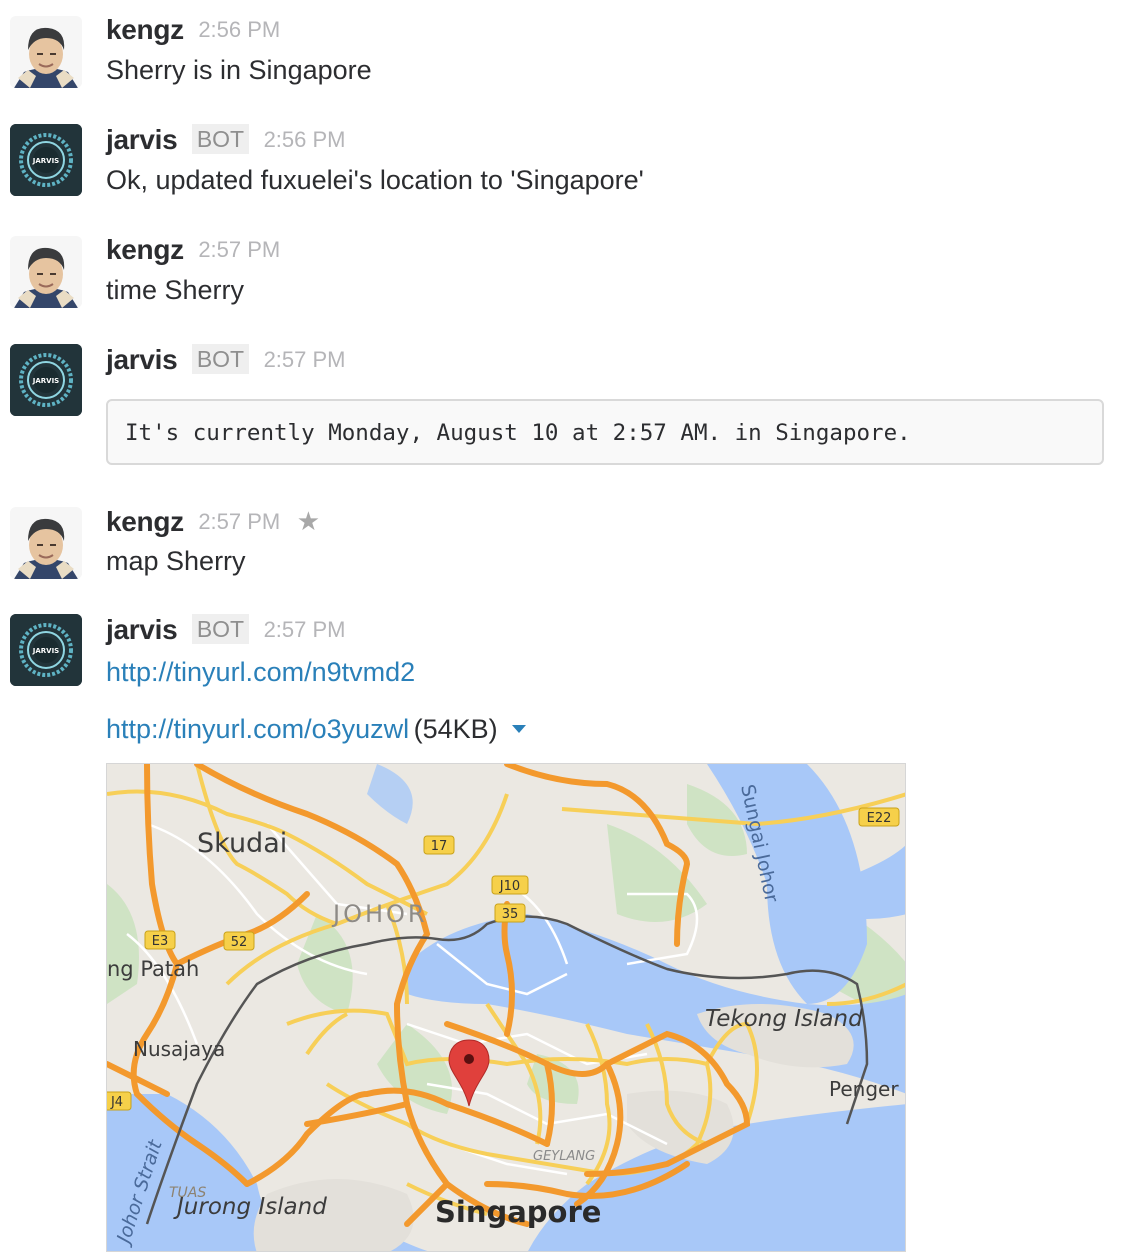  What do you see at coordinates (187, 1193) in the screenshot?
I see `map-label-tuas: TUAS` at bounding box center [187, 1193].